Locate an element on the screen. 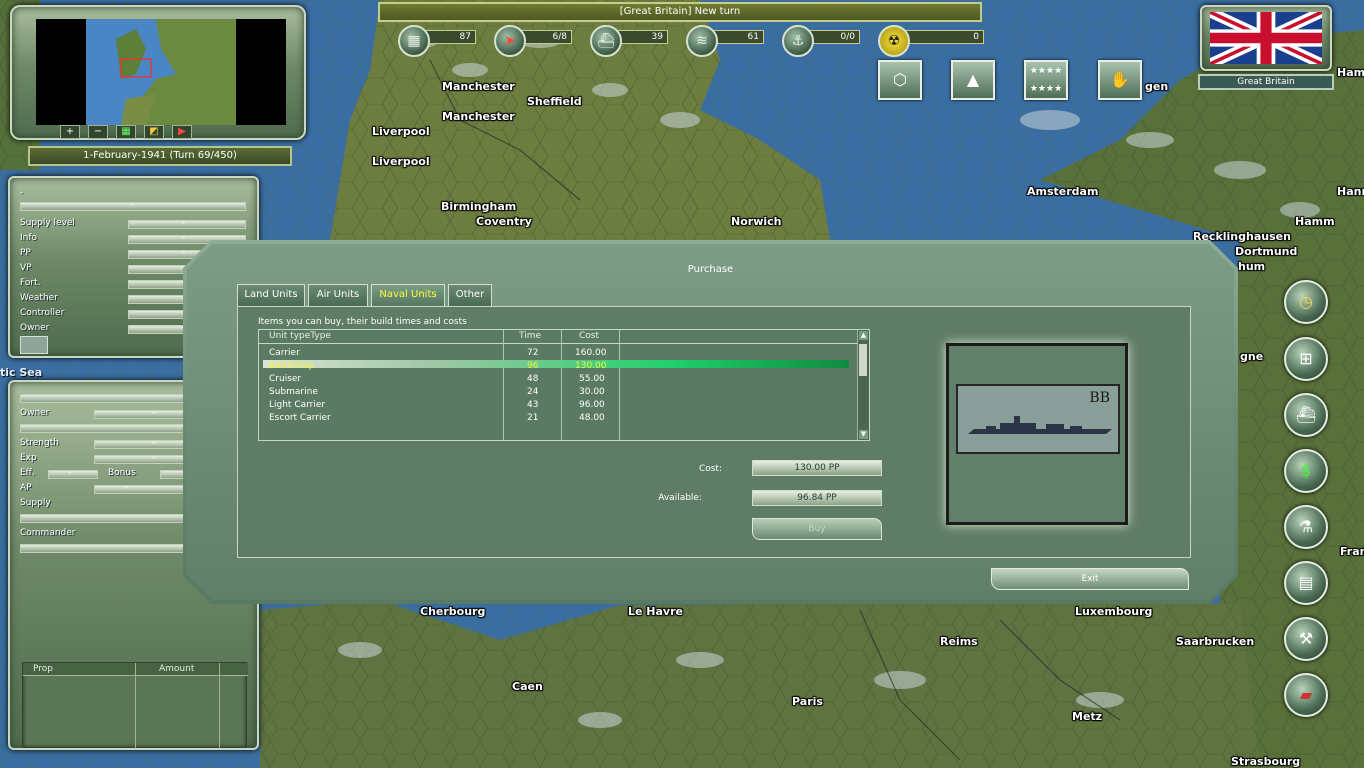 The width and height of the screenshot is (1364, 768). unit-cost: 96.00 is located at coordinates (592, 405).